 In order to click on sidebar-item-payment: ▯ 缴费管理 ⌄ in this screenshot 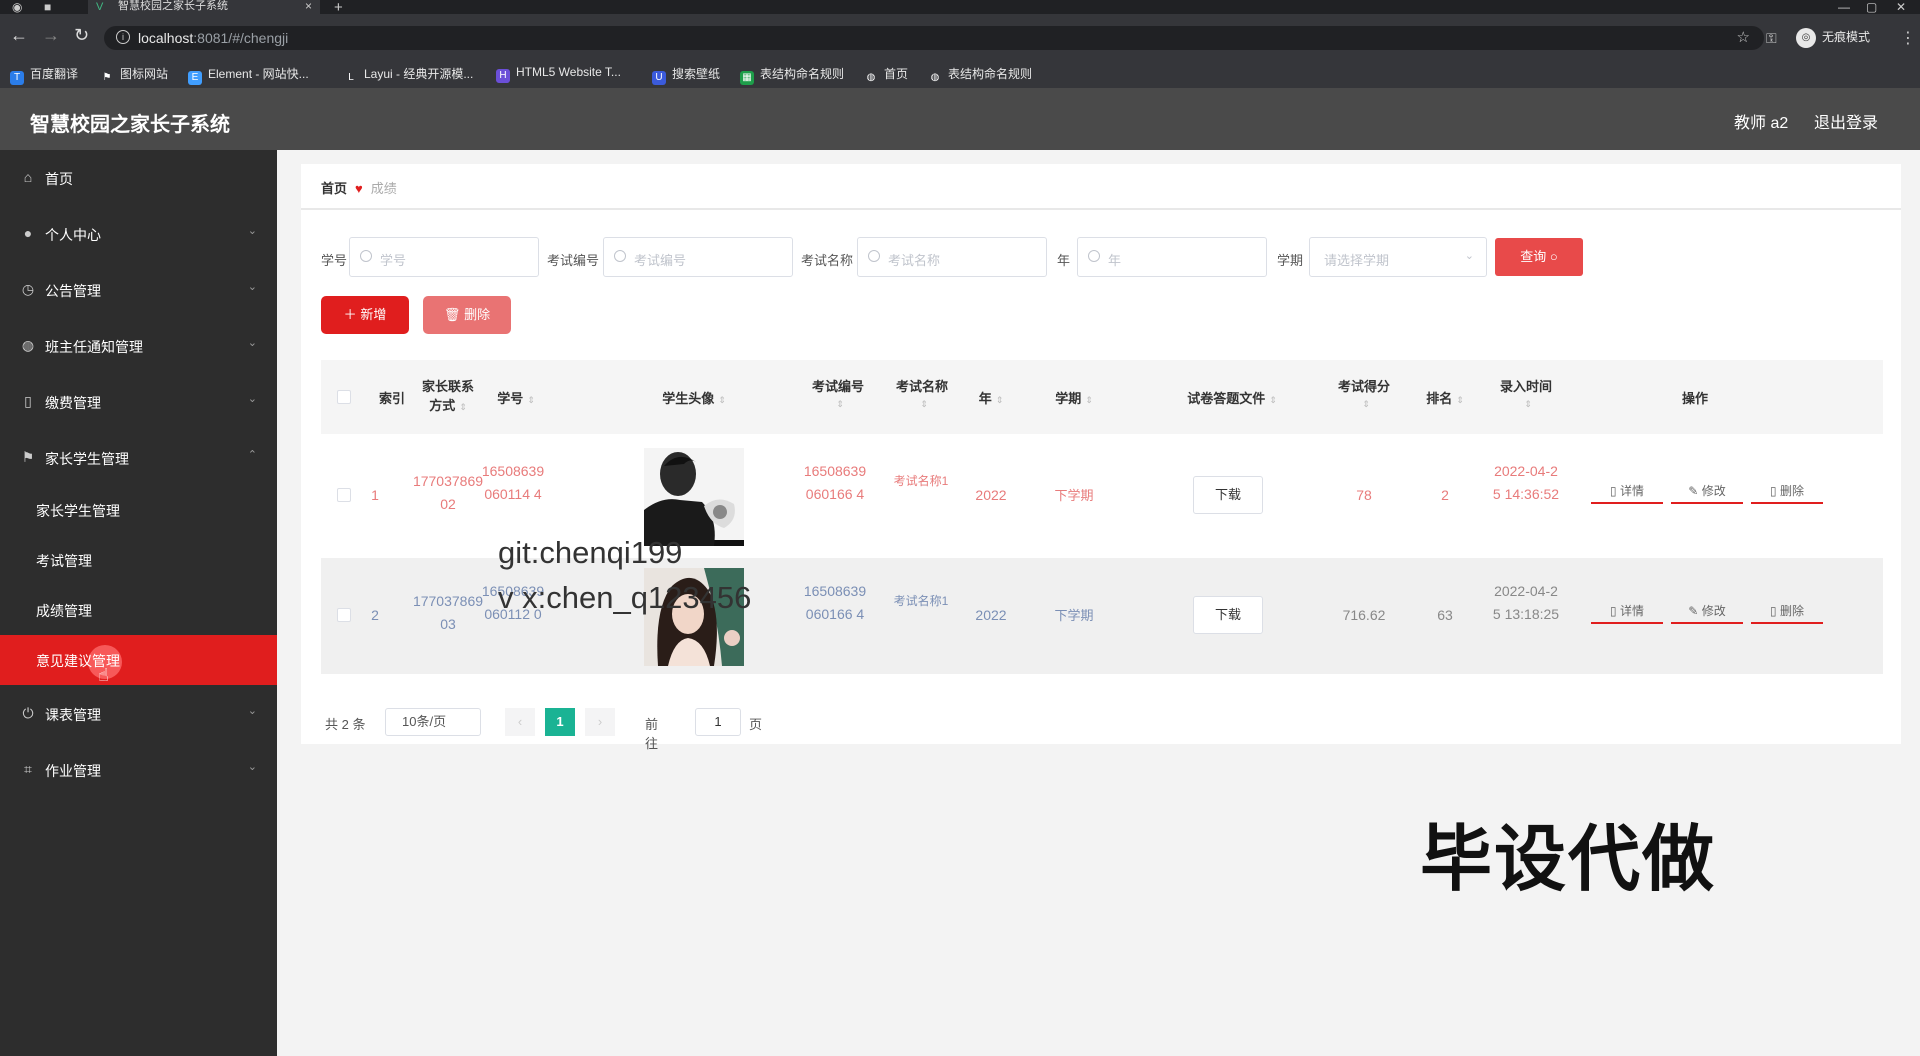, I will do `click(138, 402)`.